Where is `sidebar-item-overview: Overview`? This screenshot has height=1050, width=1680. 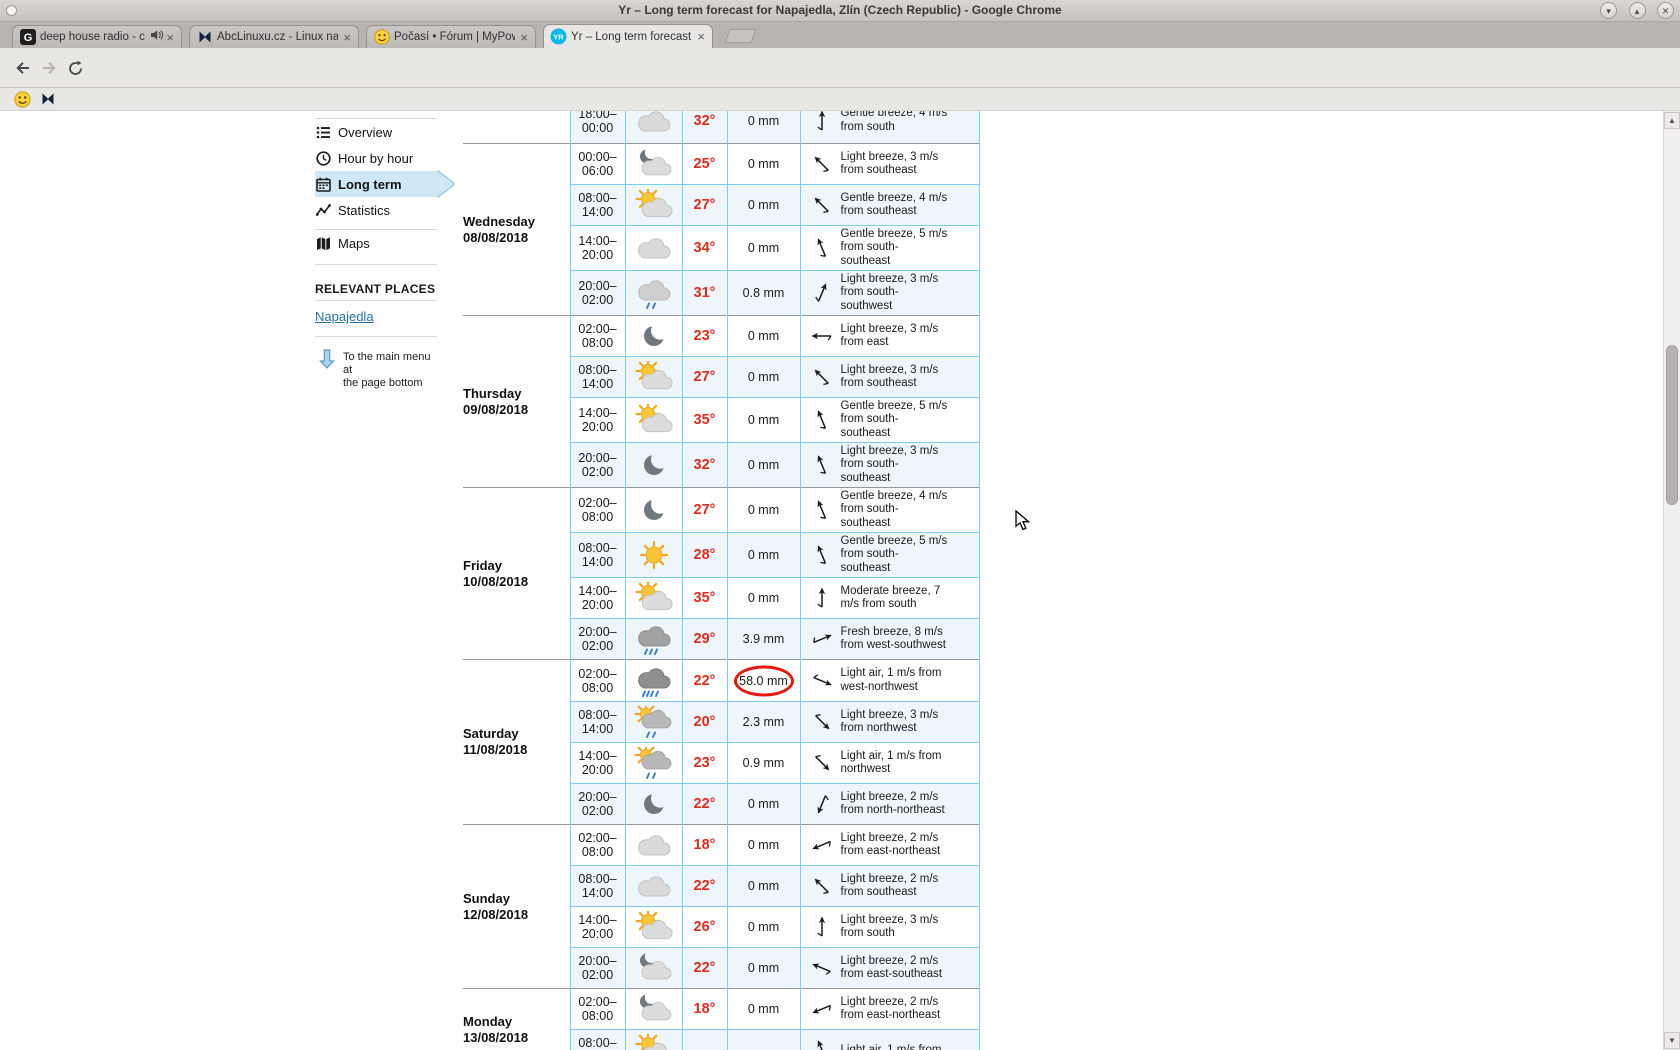
sidebar-item-overview: Overview is located at coordinates (376, 132).